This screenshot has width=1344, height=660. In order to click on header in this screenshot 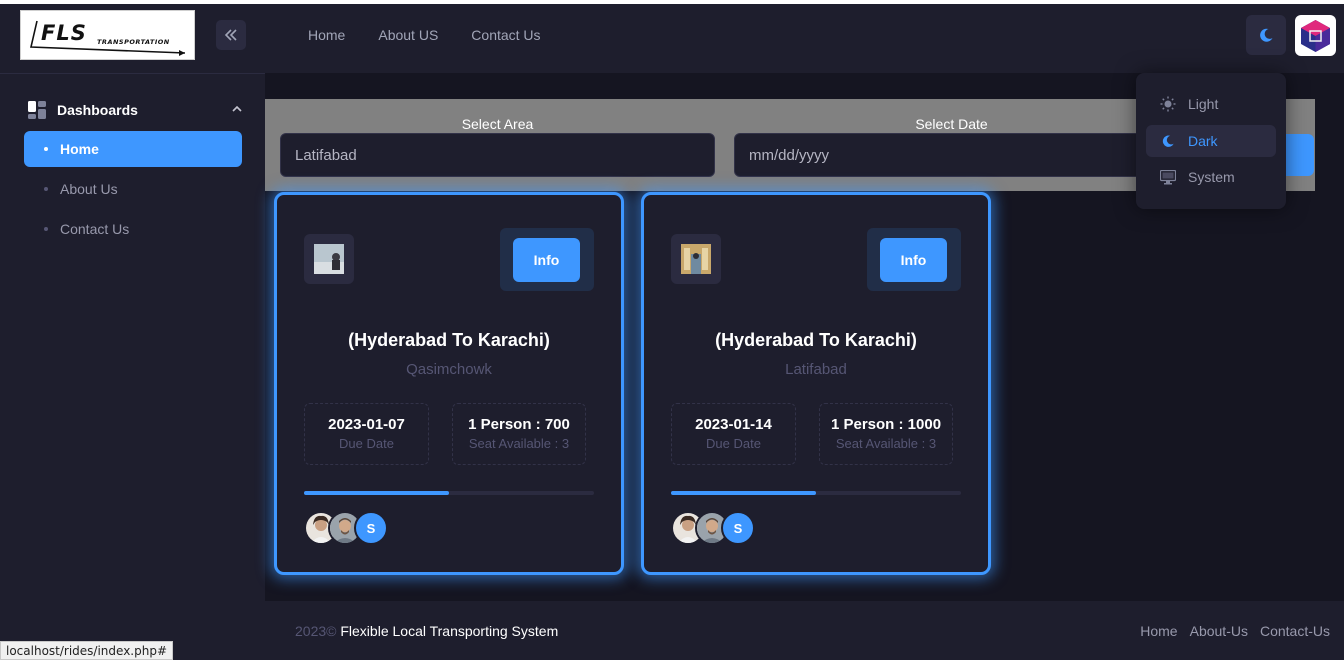, I will do `click(672, 38)`.